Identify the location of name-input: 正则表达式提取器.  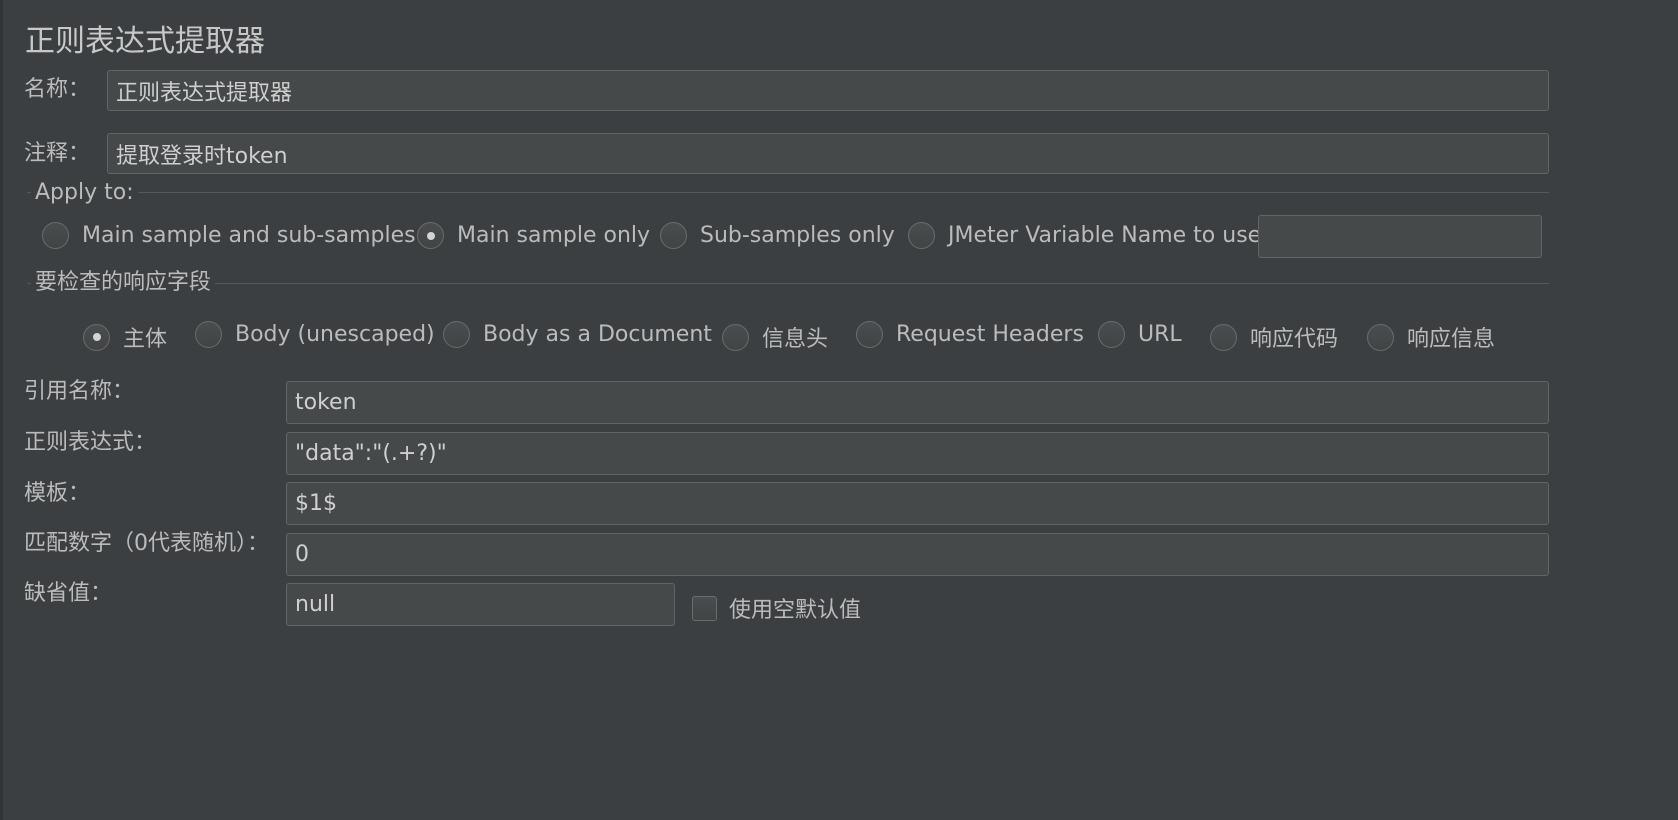
(828, 90).